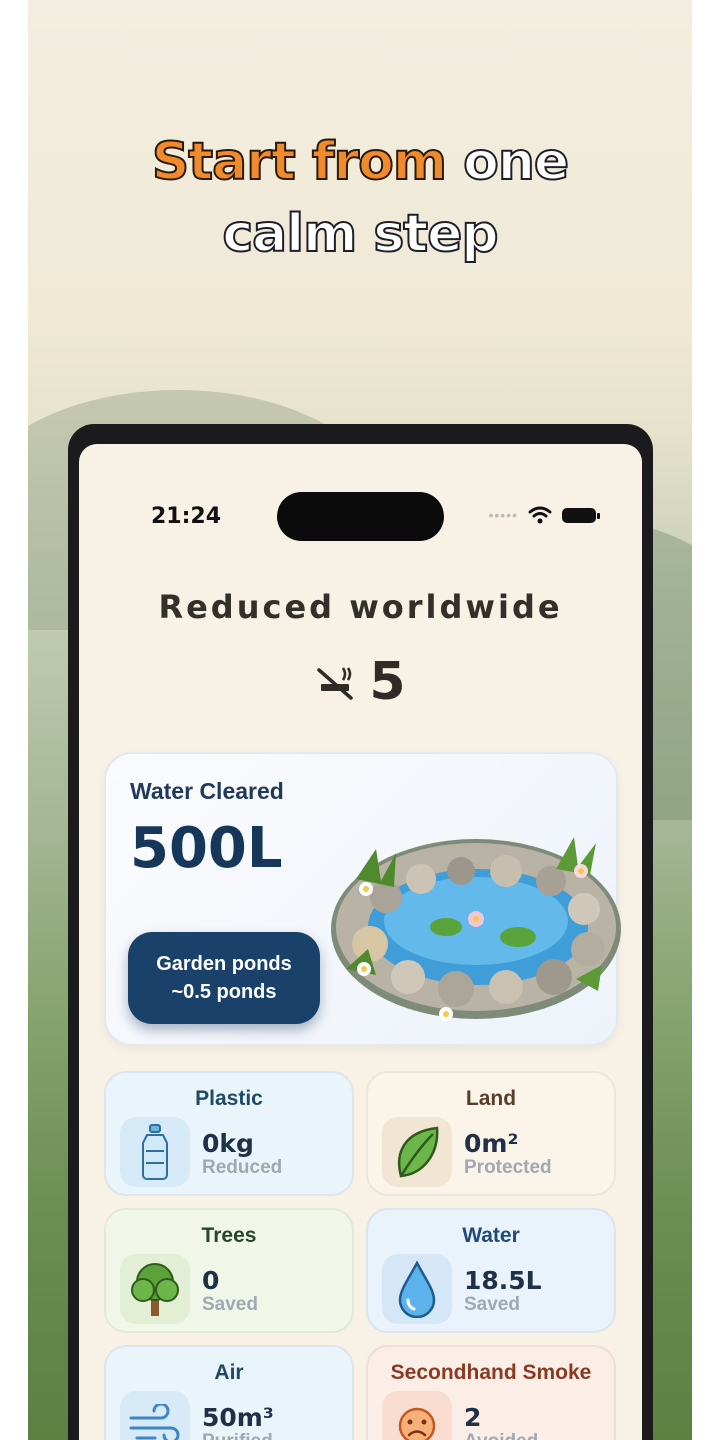 This screenshot has width=720, height=1440. What do you see at coordinates (491, 1392) in the screenshot?
I see `tile-secondhand-smoke: Secondhand Smoke 2 Avoided` at bounding box center [491, 1392].